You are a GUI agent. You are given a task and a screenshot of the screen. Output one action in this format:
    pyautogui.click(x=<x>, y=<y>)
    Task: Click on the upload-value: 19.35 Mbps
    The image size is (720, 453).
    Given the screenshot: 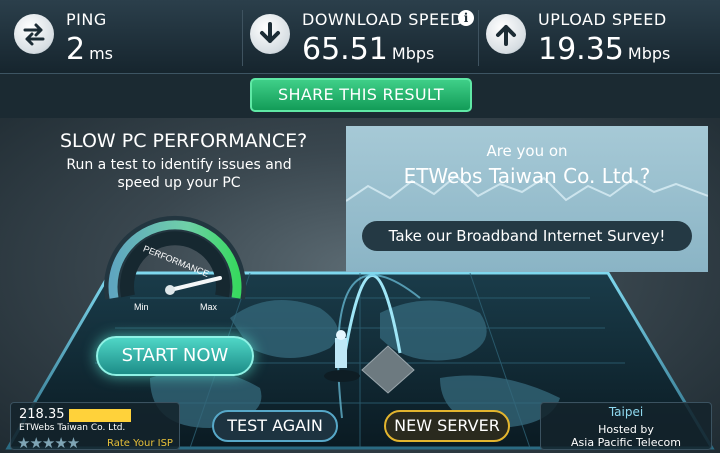 What is the action you would take?
    pyautogui.click(x=604, y=49)
    